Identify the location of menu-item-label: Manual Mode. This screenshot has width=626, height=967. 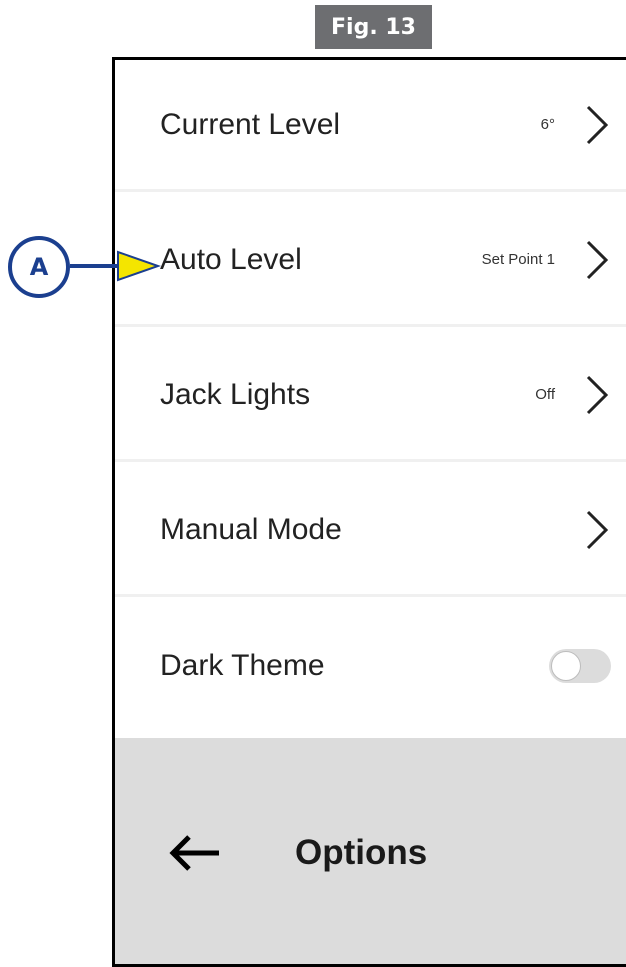
(251, 529).